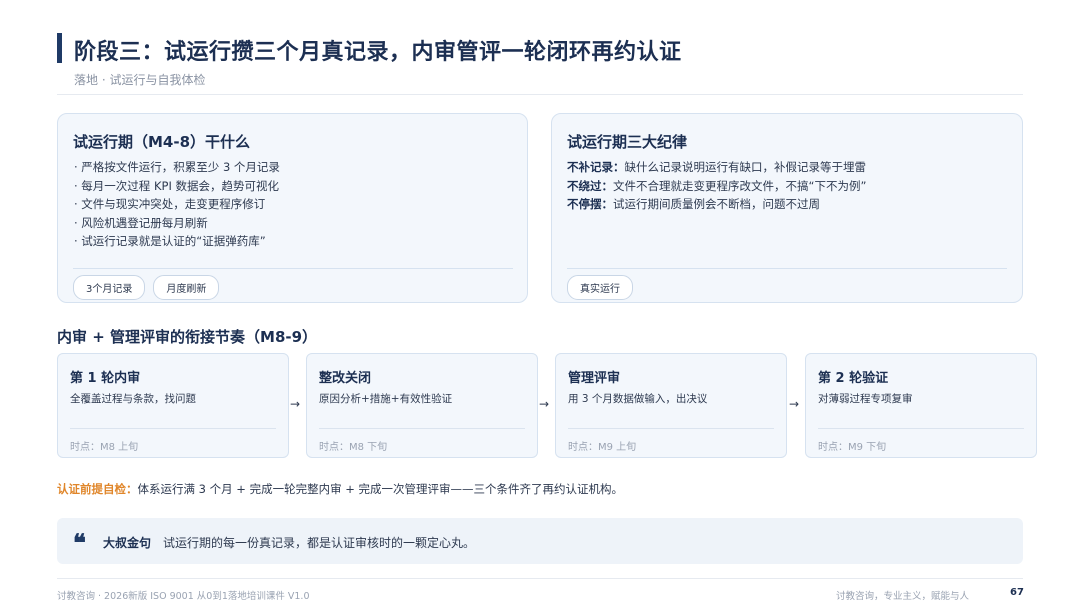  What do you see at coordinates (594, 378) in the screenshot?
I see `step-title: 管理评审` at bounding box center [594, 378].